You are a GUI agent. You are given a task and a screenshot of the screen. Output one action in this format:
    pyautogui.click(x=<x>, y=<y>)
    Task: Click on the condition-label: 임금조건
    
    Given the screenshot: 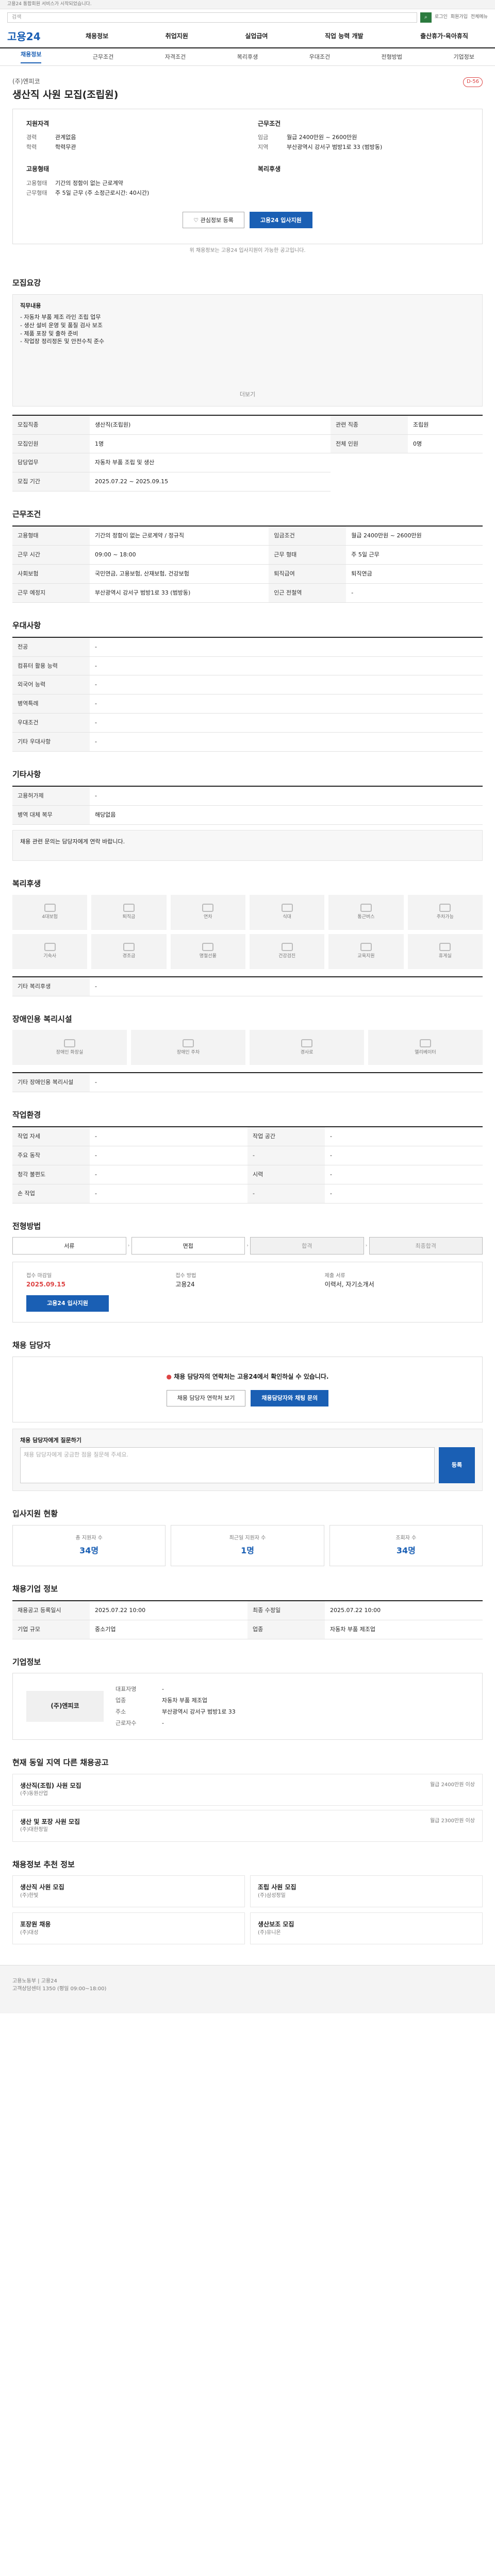 What is the action you would take?
    pyautogui.click(x=307, y=536)
    